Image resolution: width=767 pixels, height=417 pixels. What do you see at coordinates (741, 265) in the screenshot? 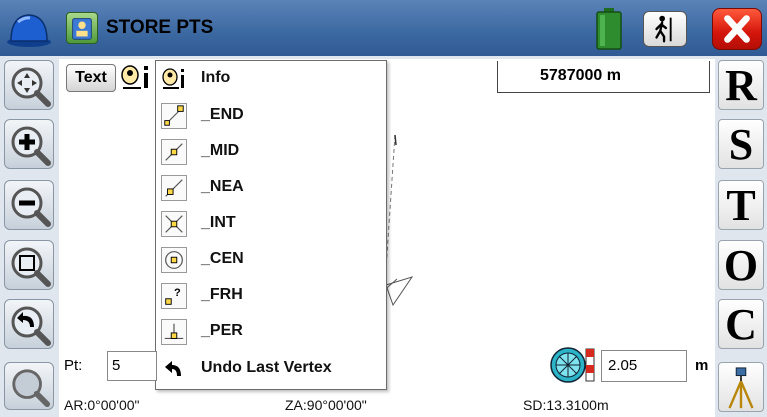
I see `o-button: O` at bounding box center [741, 265].